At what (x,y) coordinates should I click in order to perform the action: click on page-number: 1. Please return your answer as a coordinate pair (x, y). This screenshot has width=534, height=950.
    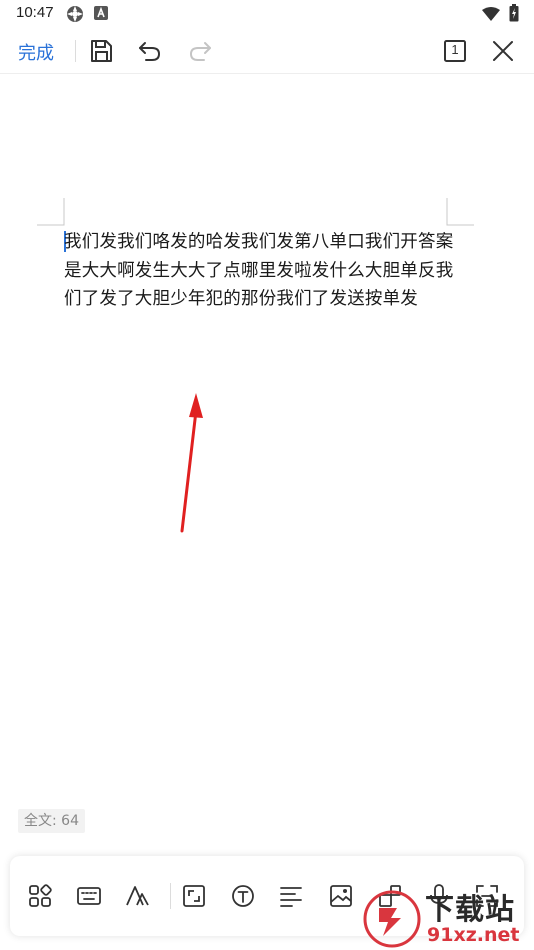
    Looking at the image, I should click on (455, 49).